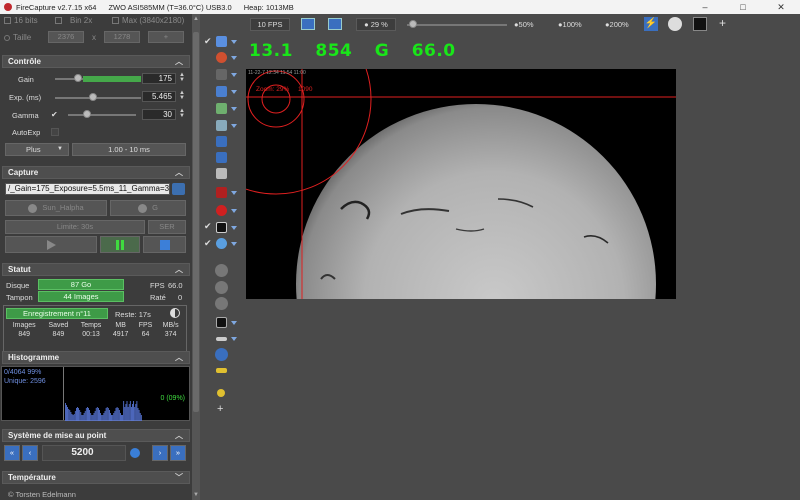 The height and width of the screenshot is (500, 800). I want to click on zoom-100-button: ● 100%, so click(570, 24).